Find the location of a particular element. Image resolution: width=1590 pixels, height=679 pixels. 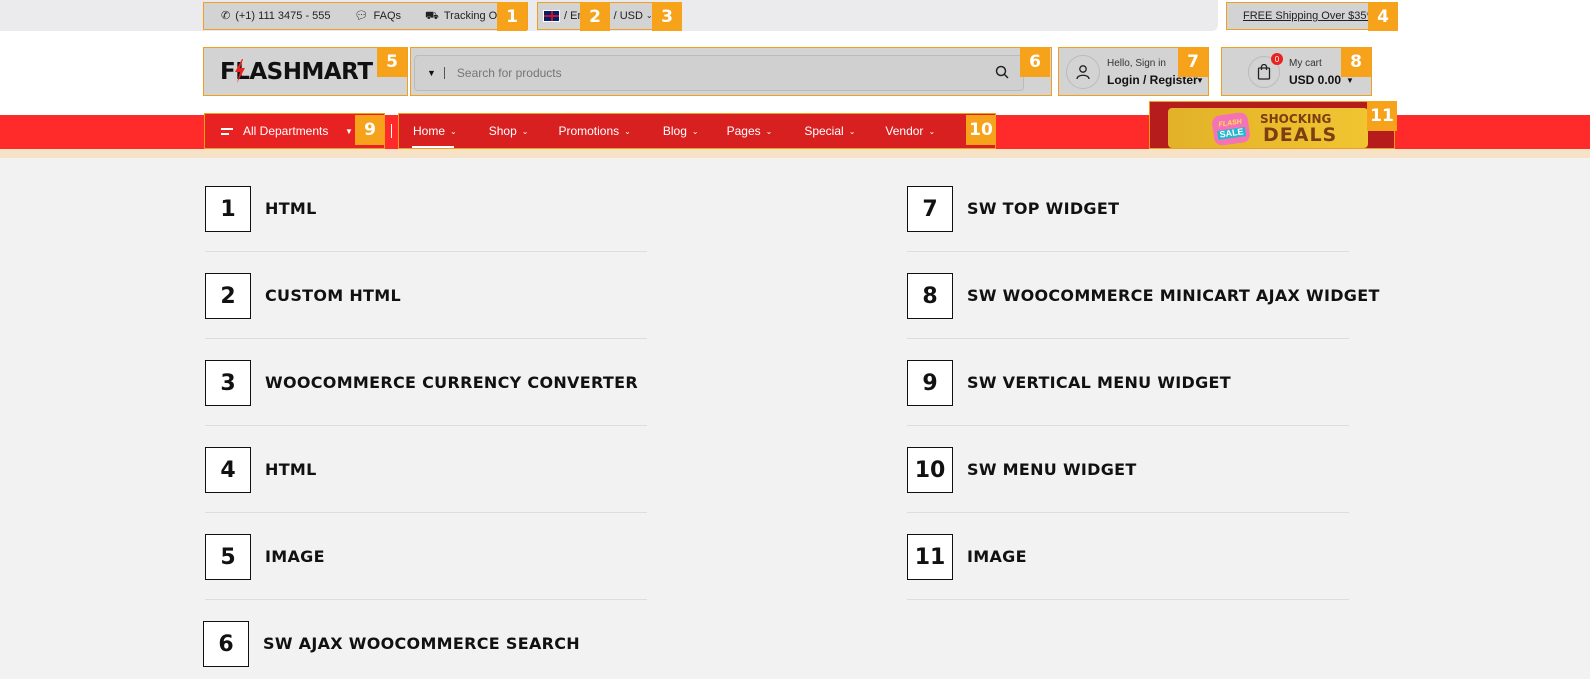

search-input is located at coordinates (706, 73).